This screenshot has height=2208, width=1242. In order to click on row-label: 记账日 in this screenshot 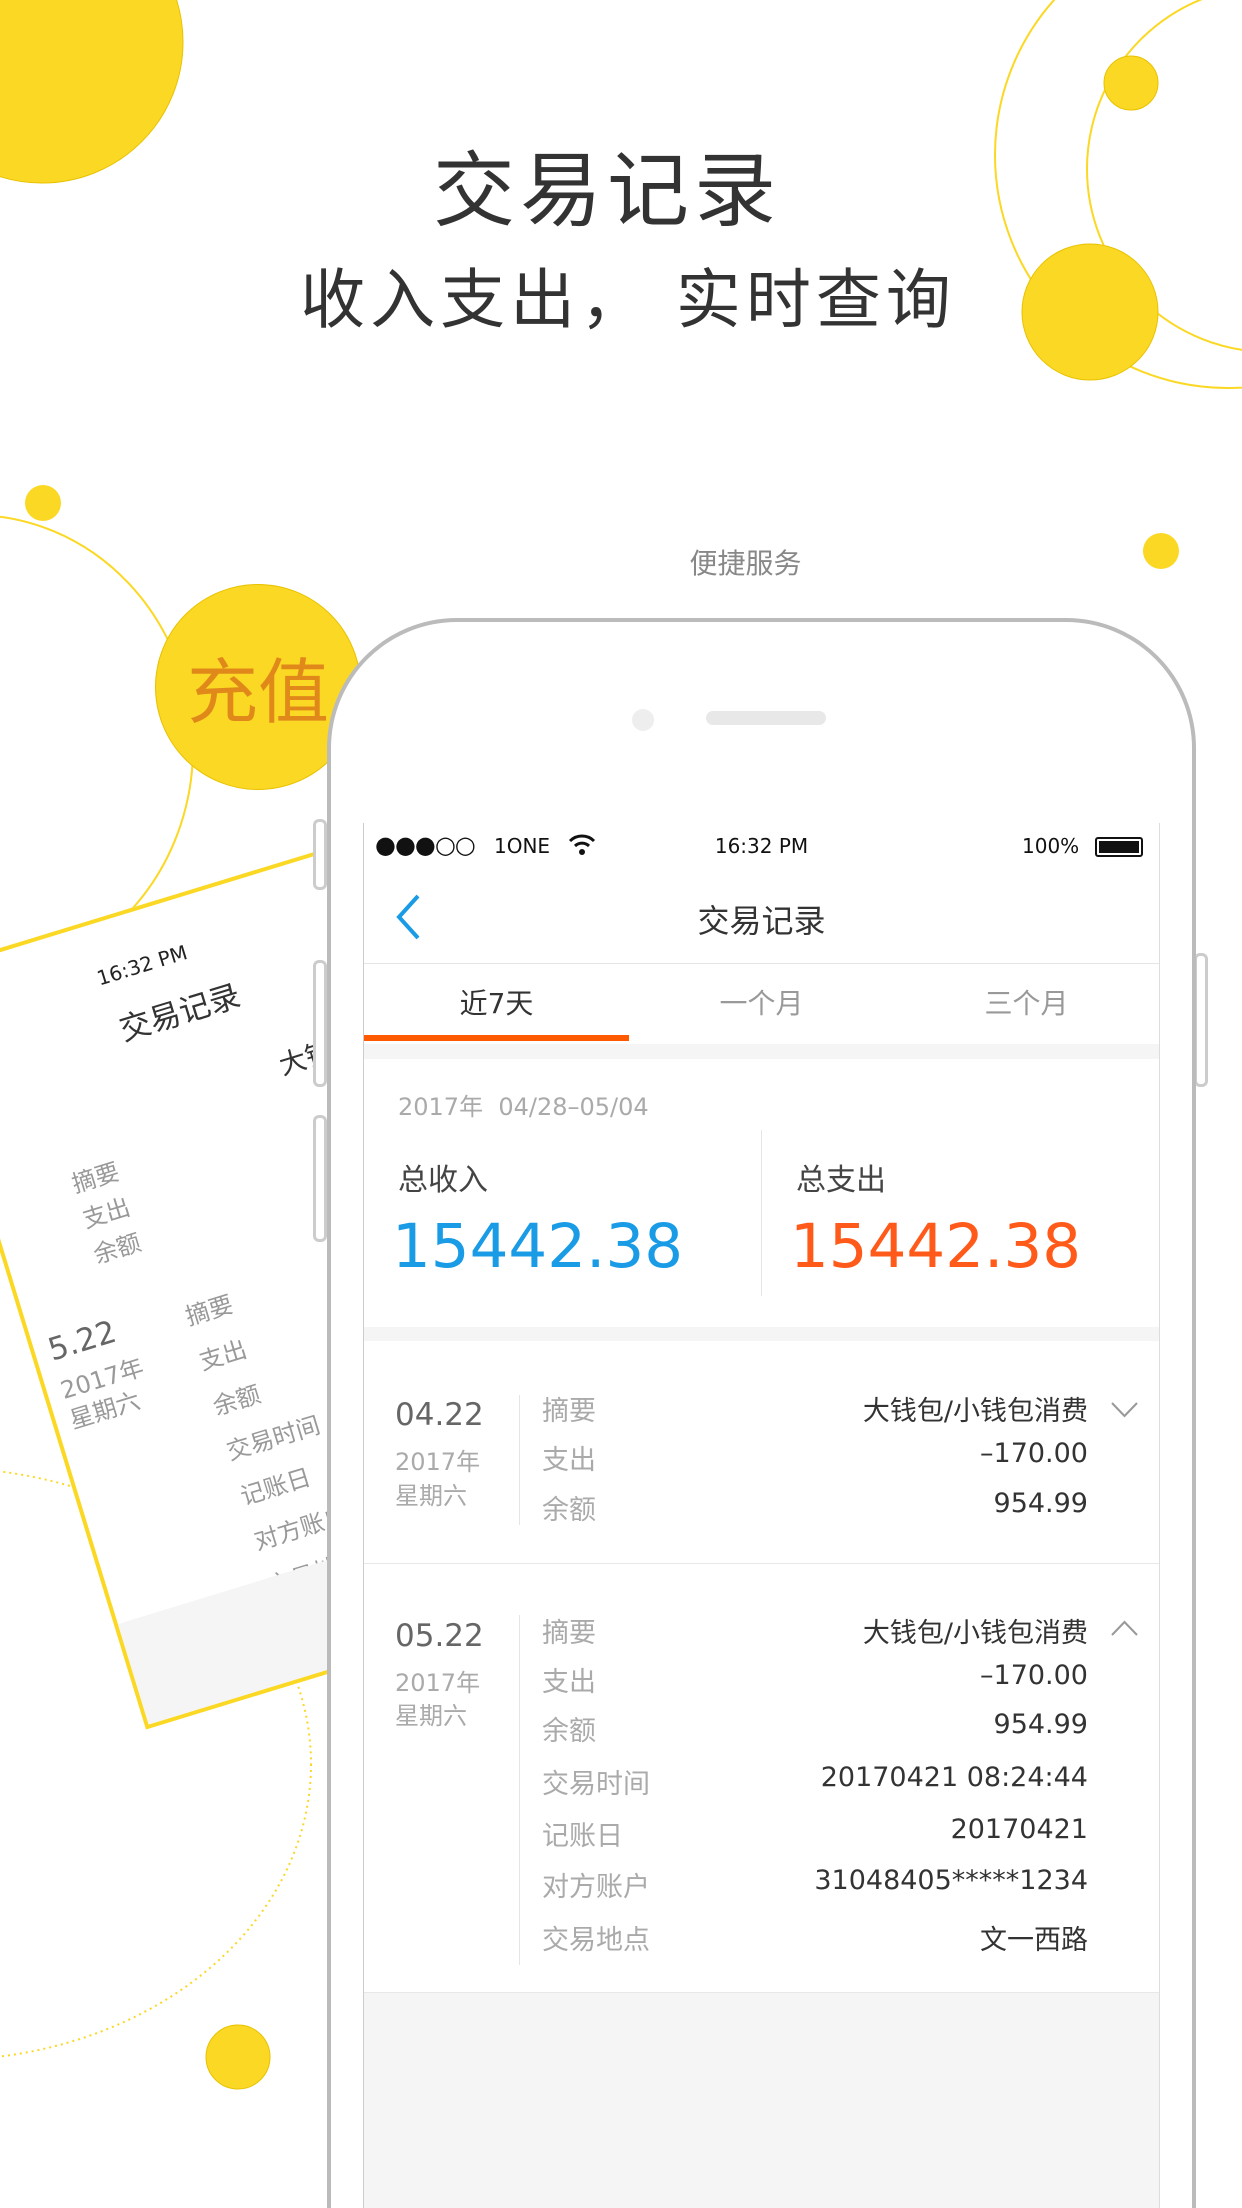, I will do `click(582, 1836)`.